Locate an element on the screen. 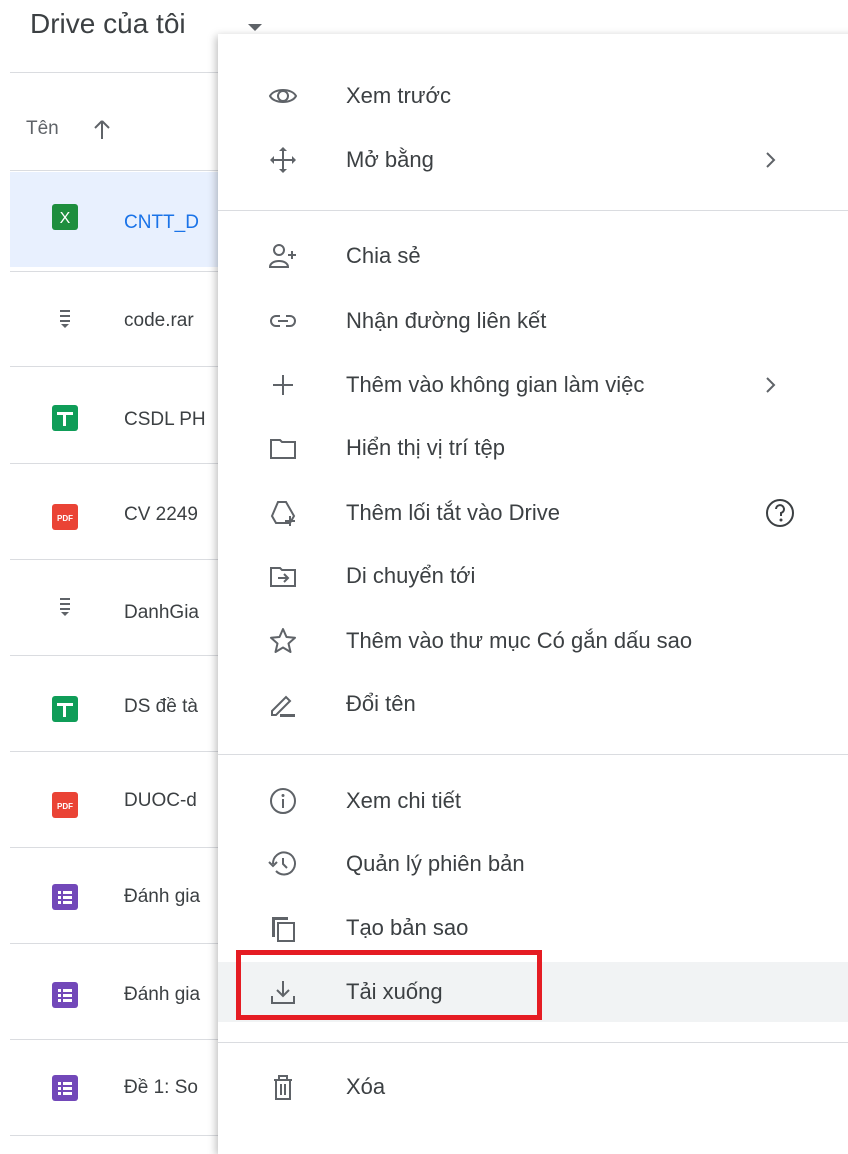 The height and width of the screenshot is (1154, 848). menu-item-get-link: Nhận đường liên kết is located at coordinates (533, 321).